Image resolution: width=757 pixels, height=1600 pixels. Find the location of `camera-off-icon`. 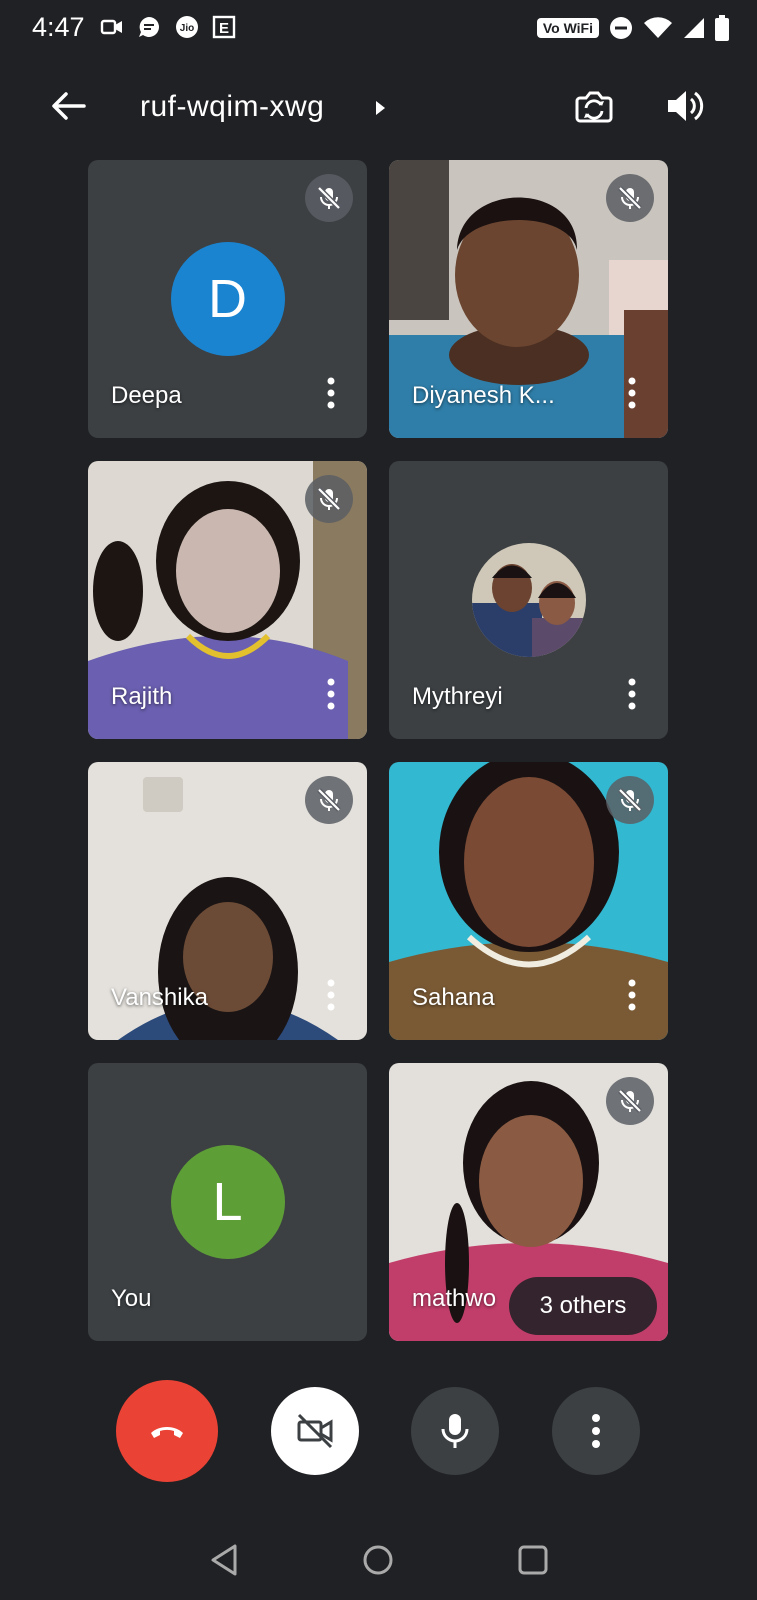

camera-off-icon is located at coordinates (315, 1431).